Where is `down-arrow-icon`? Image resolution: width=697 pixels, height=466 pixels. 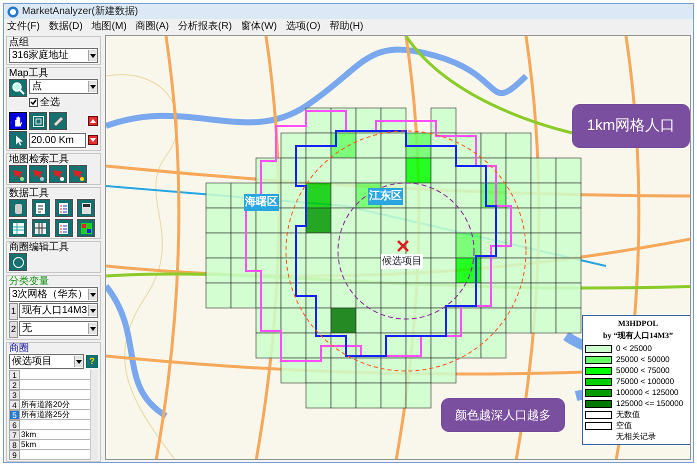 down-arrow-icon is located at coordinates (93, 140).